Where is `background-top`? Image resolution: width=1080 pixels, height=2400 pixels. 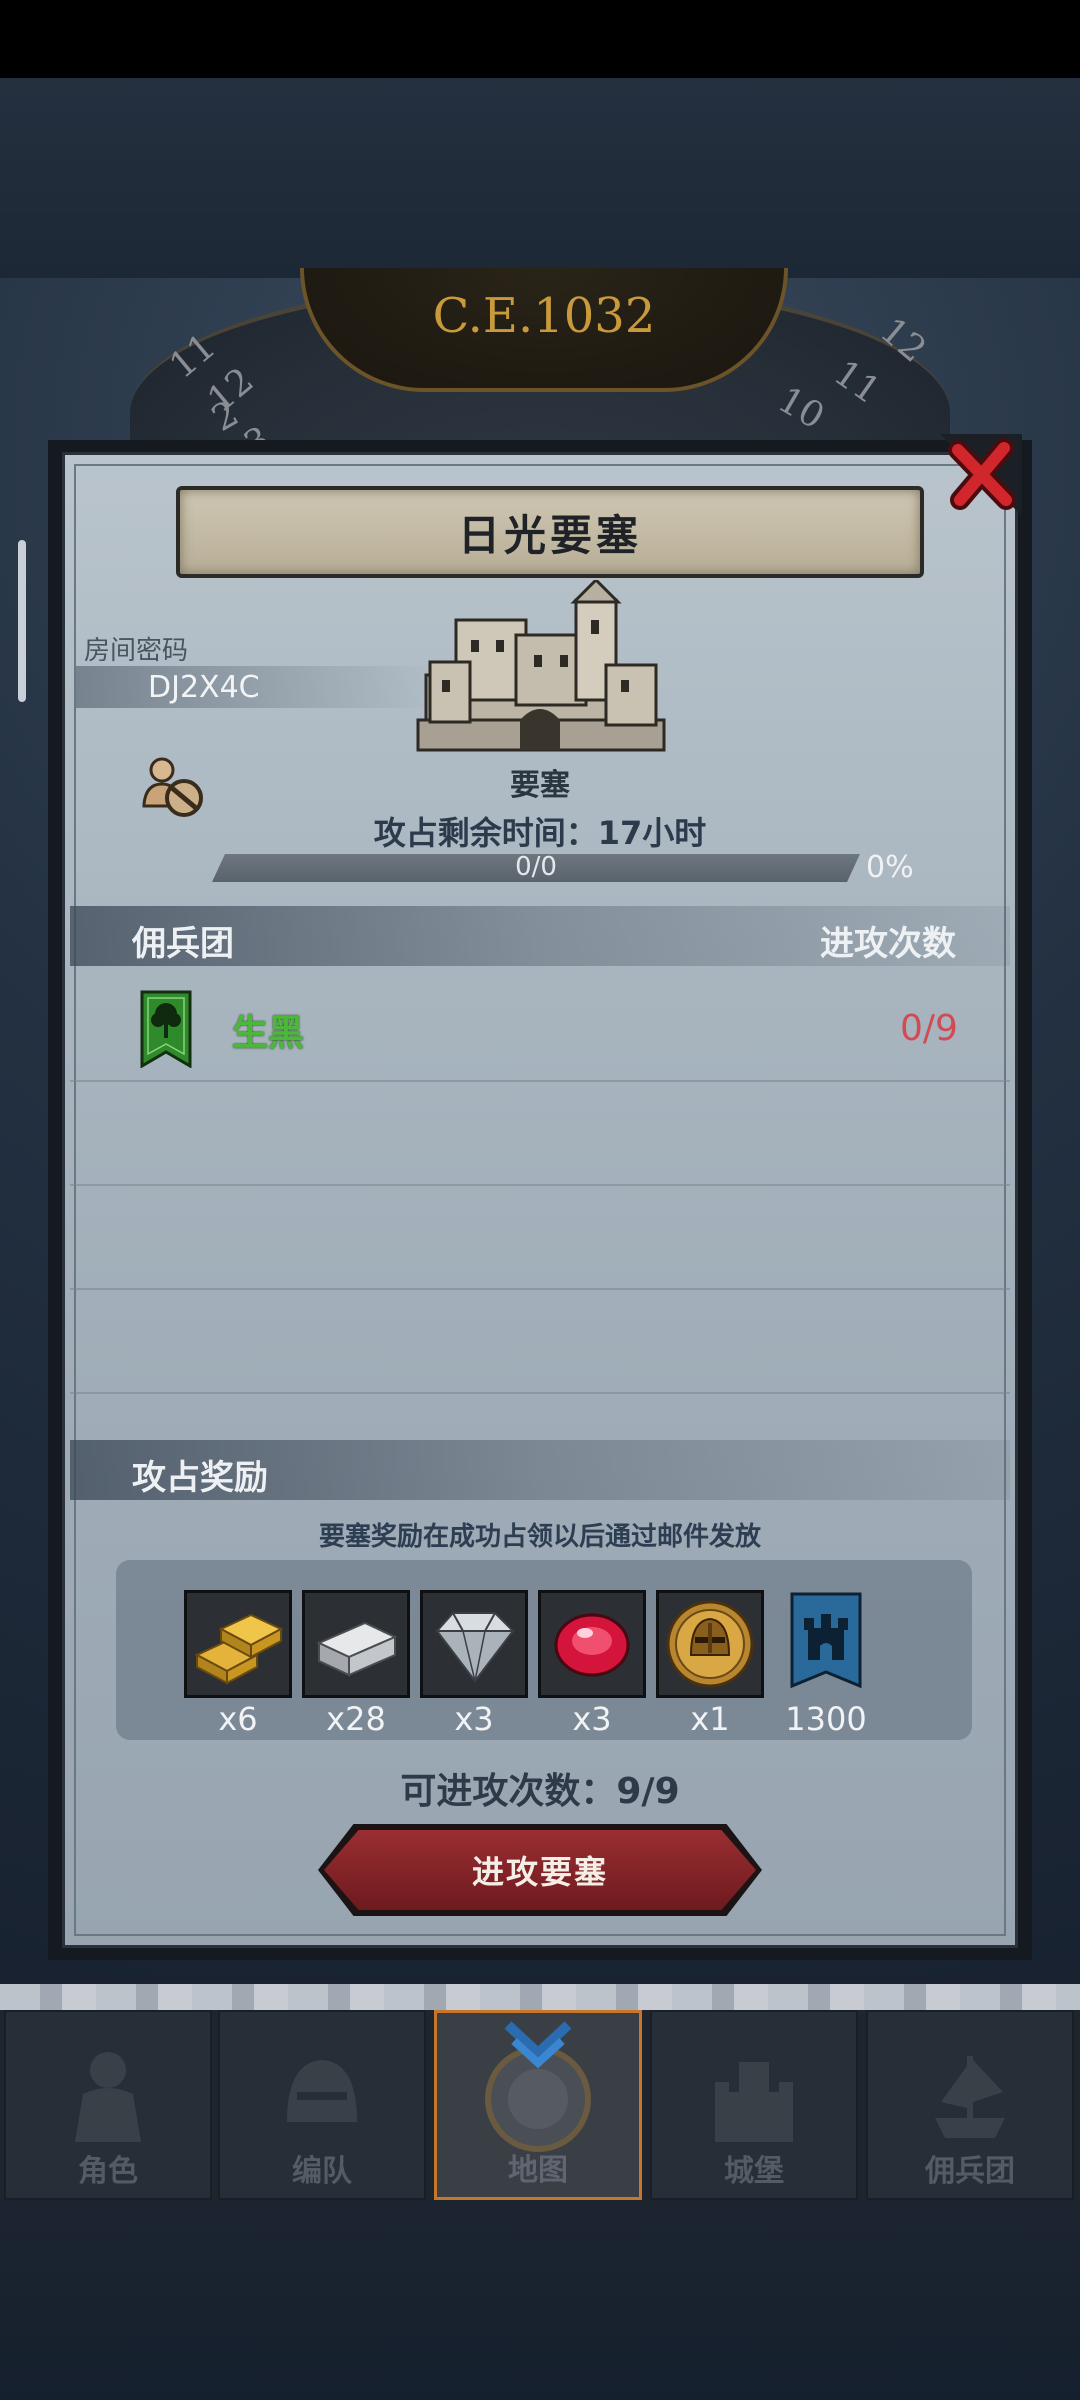
background-top is located at coordinates (540, 178).